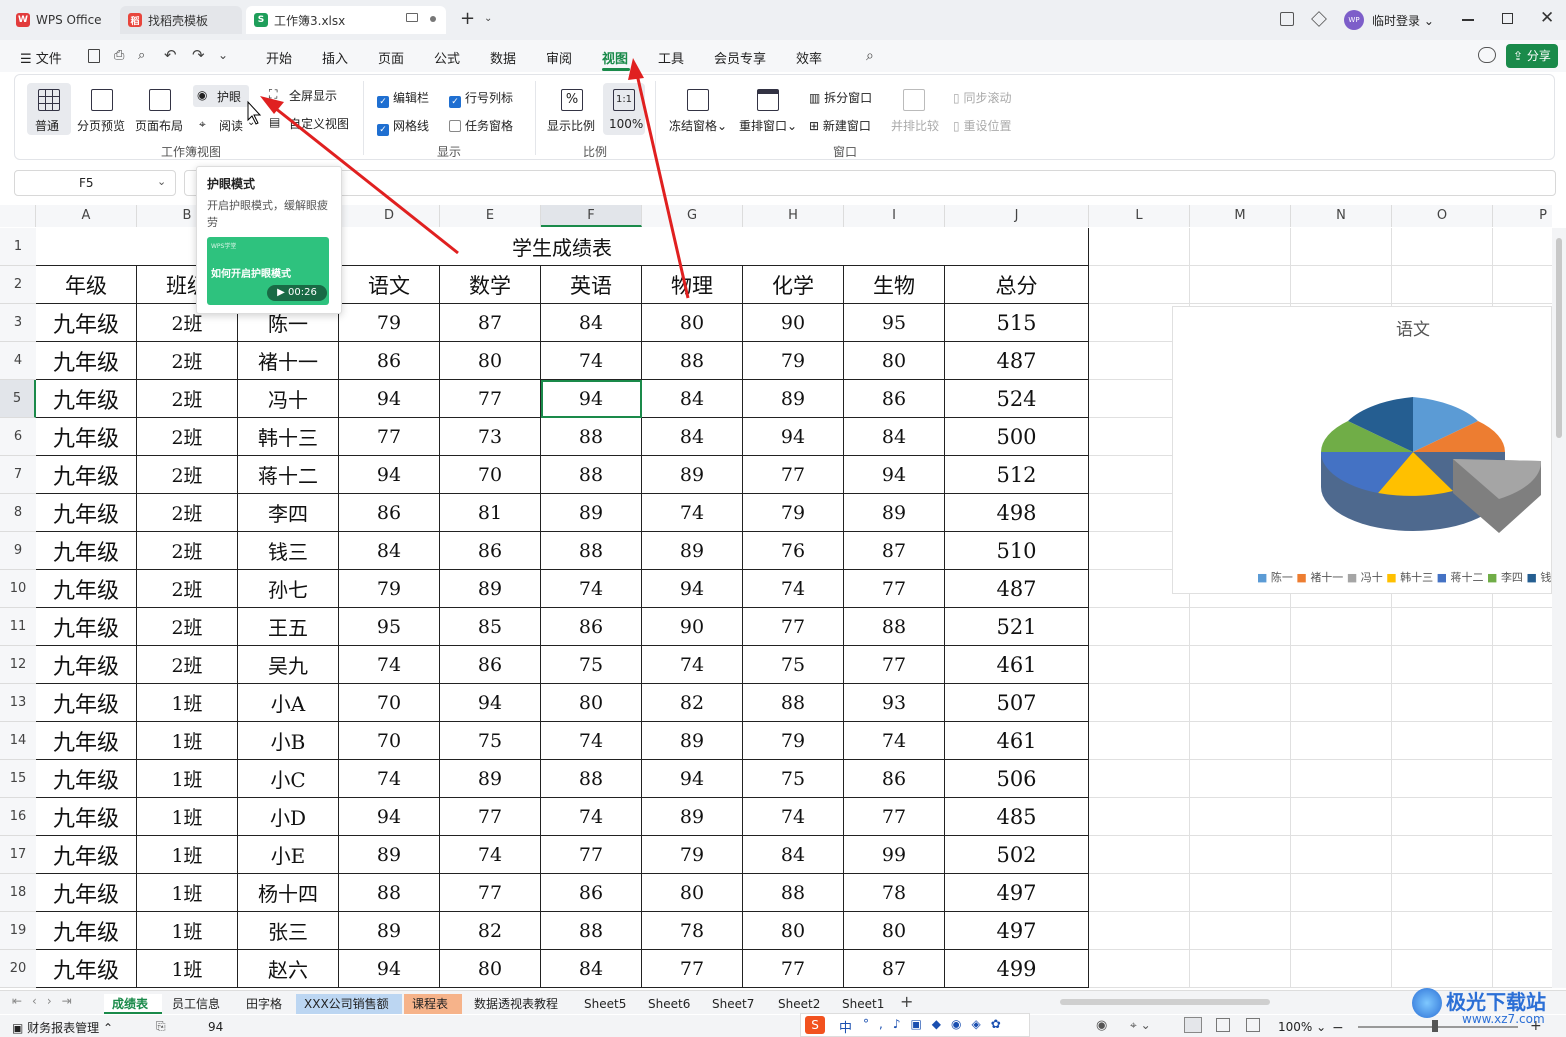 The image size is (1566, 1037). Describe the element at coordinates (161, 1026) in the screenshot. I see `cell-mode-icon: ⎘` at that location.